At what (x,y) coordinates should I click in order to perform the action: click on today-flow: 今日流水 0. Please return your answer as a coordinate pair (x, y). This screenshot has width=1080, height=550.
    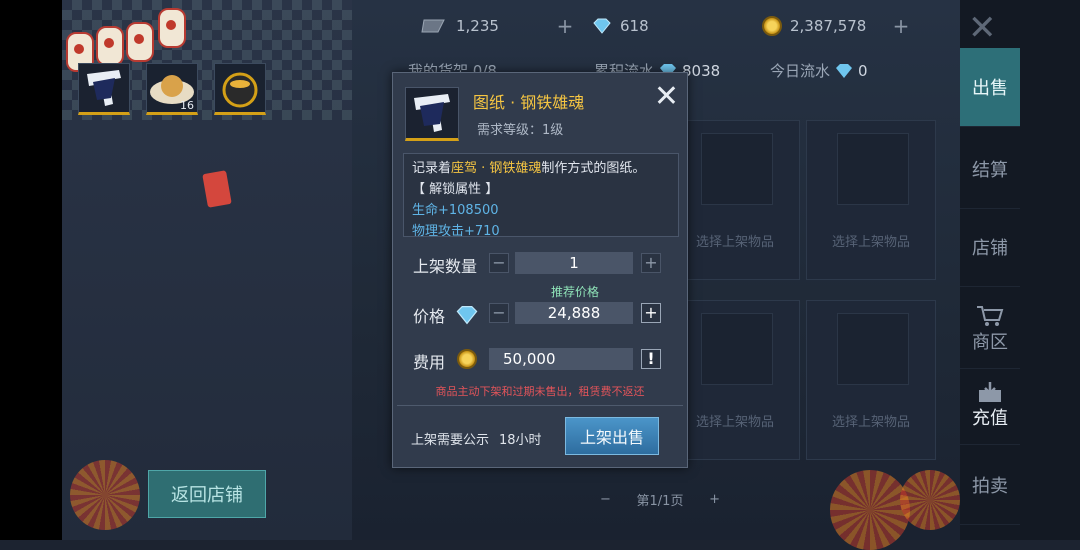
    Looking at the image, I should click on (819, 71).